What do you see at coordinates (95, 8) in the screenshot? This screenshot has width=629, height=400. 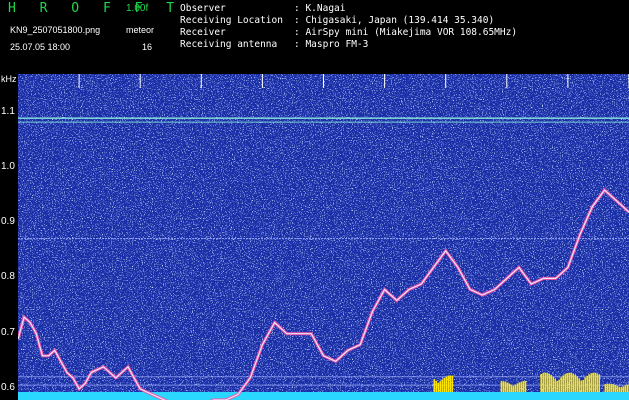 I see `app-logo: H R O F F T` at bounding box center [95, 8].